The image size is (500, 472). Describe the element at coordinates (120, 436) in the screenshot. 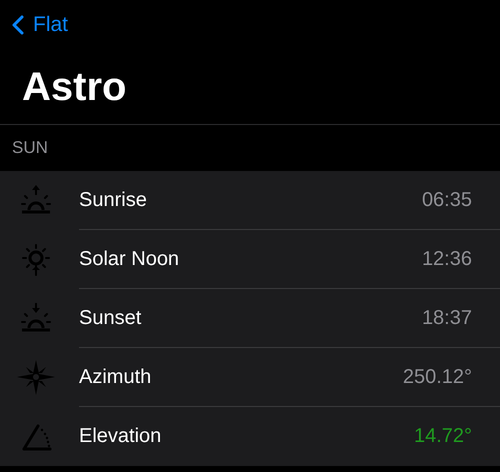

I see `row-label: Elevation` at that location.